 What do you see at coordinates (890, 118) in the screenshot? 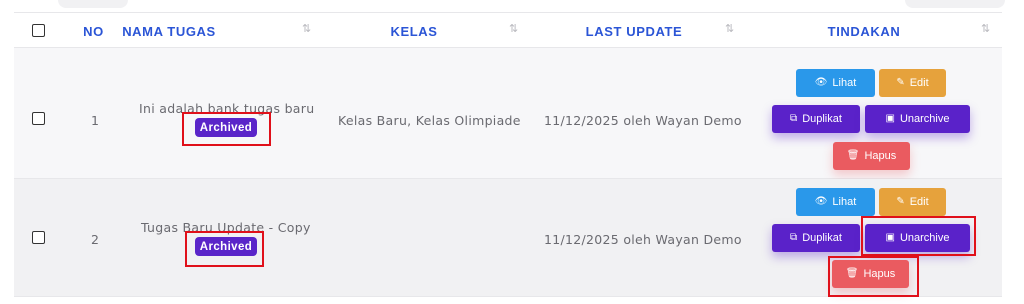
I see `archive-box-icon: ▣` at bounding box center [890, 118].